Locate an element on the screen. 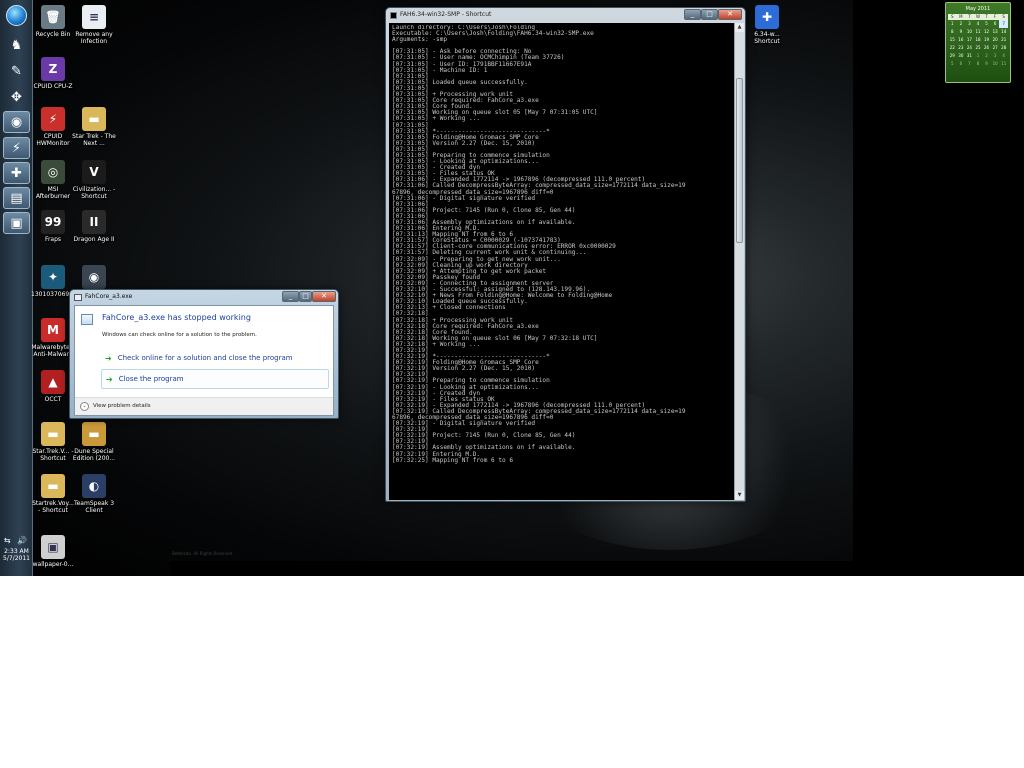  scroll-up-arrow-icon: ▲ is located at coordinates (739, 27).